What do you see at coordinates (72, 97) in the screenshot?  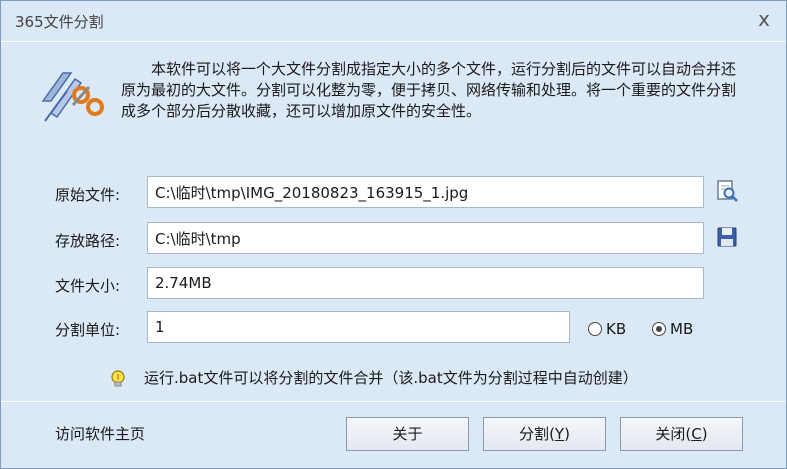 I see `scissors-file-icon` at bounding box center [72, 97].